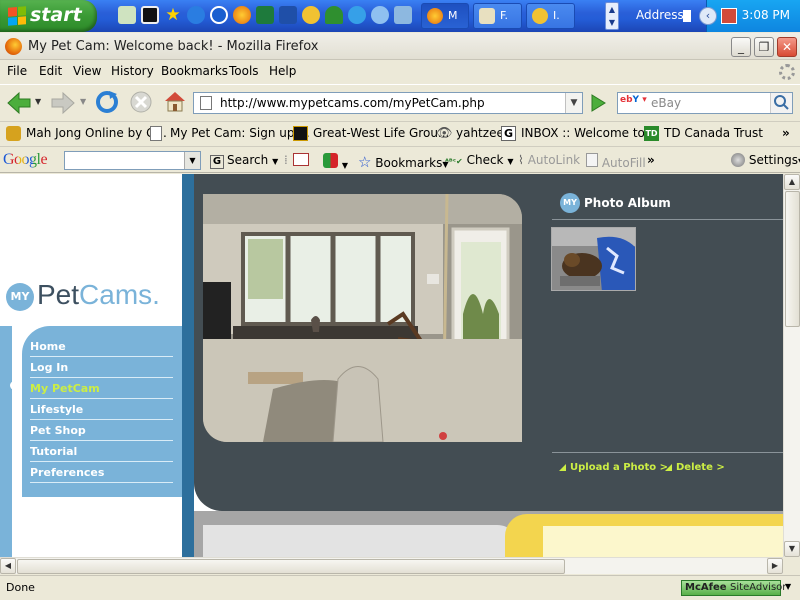  I want to click on google-logo-text: Google, so click(25, 159).